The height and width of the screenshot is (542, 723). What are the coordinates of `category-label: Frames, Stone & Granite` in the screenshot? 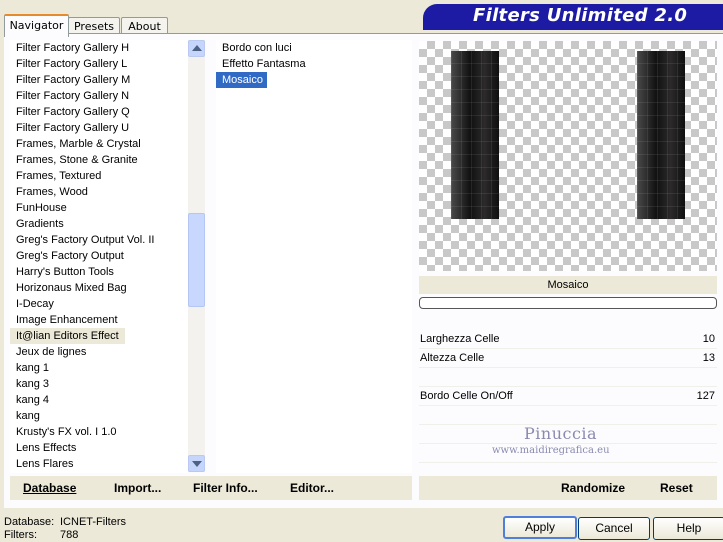 It's located at (77, 160).